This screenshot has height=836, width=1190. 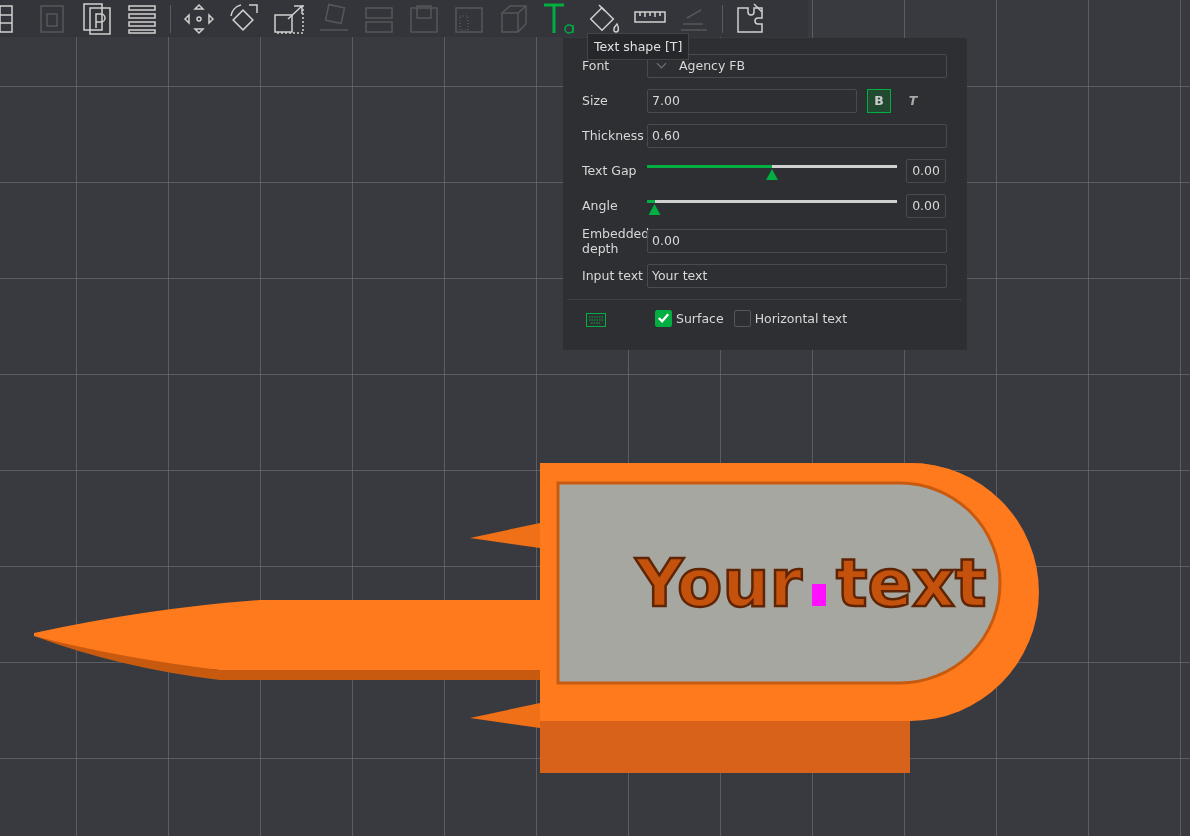 What do you see at coordinates (604, 18) in the screenshot?
I see `paint-bucket-icon` at bounding box center [604, 18].